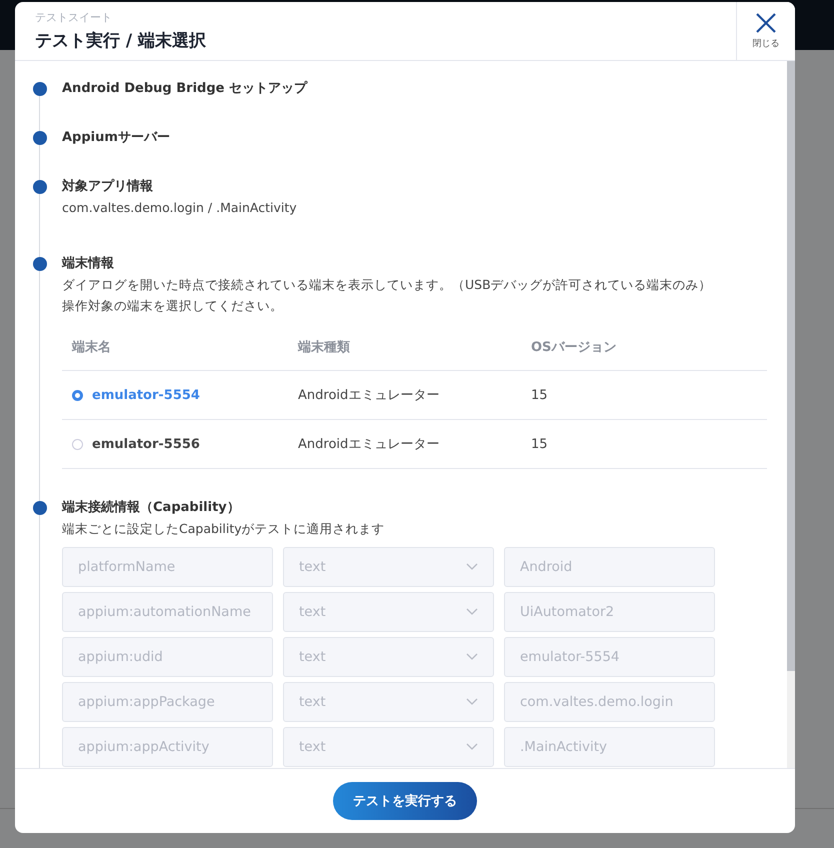 The height and width of the screenshot is (848, 834). Describe the element at coordinates (387, 285) in the screenshot. I see `description-text: ダイアログを開いた時点で接続されている端末を表示しています。（USBデバッグが許可されている端末のみ）` at that location.